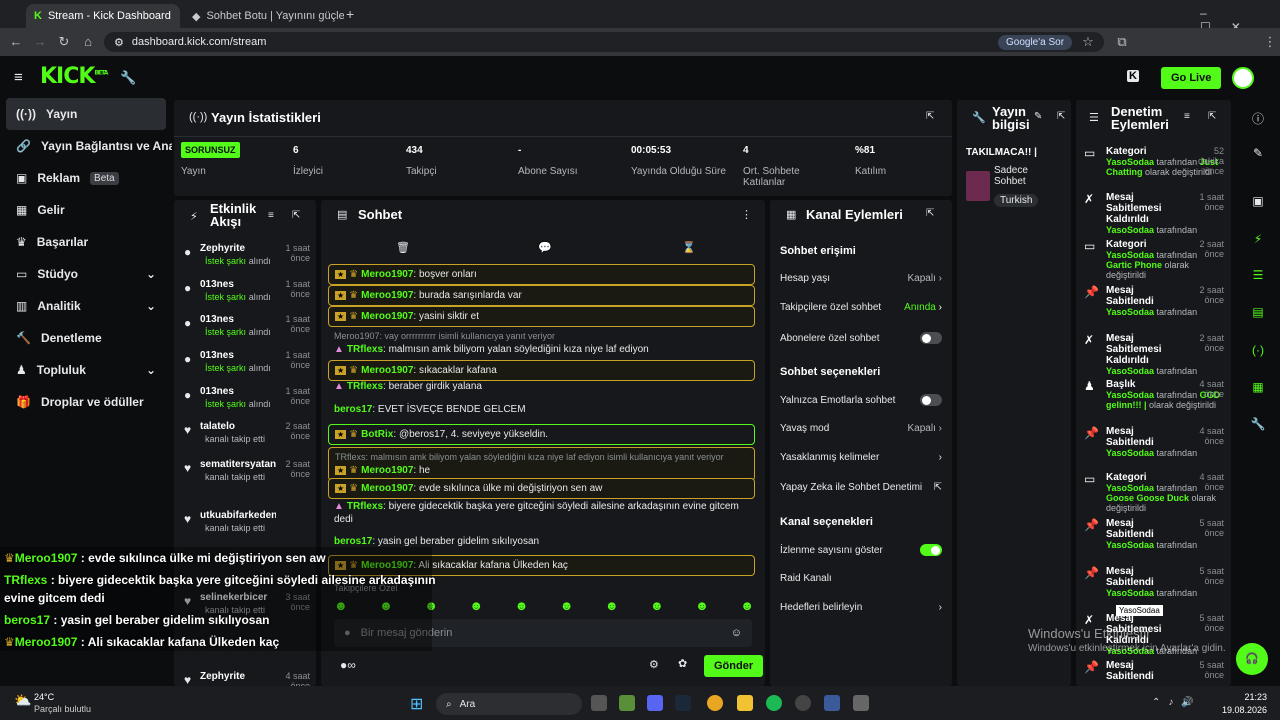 Image resolution: width=1280 pixels, height=720 pixels. Describe the element at coordinates (931, 550) in the screenshot. I see `show-viewers-toggle` at that location.